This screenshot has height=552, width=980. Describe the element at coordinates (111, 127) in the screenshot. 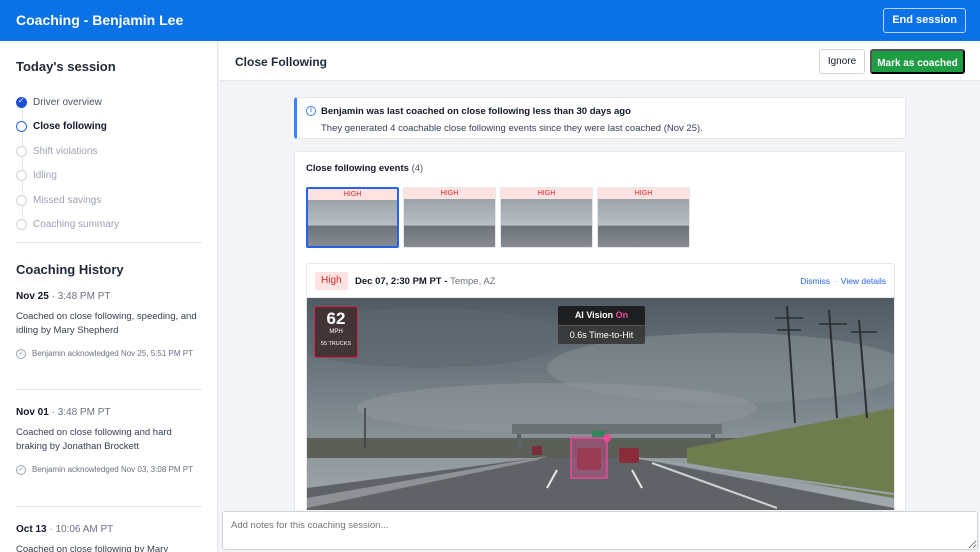

I see `step-close-following: Close following` at that location.